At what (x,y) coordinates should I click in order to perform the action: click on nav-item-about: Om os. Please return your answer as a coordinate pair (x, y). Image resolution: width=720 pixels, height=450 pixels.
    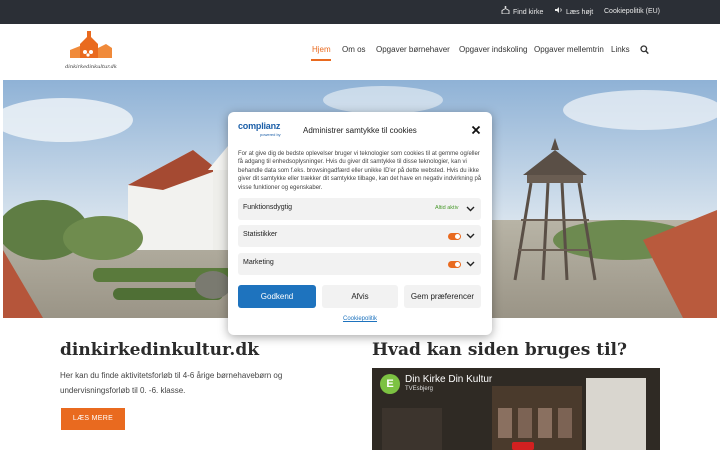
    Looking at the image, I should click on (354, 49).